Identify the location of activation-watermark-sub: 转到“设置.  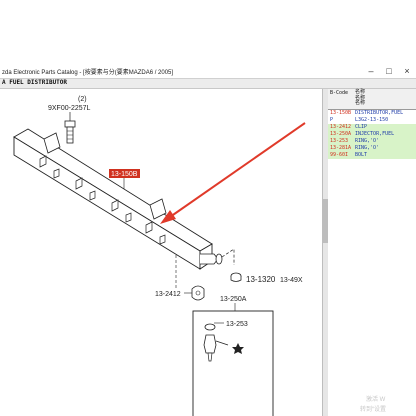
(373, 410).